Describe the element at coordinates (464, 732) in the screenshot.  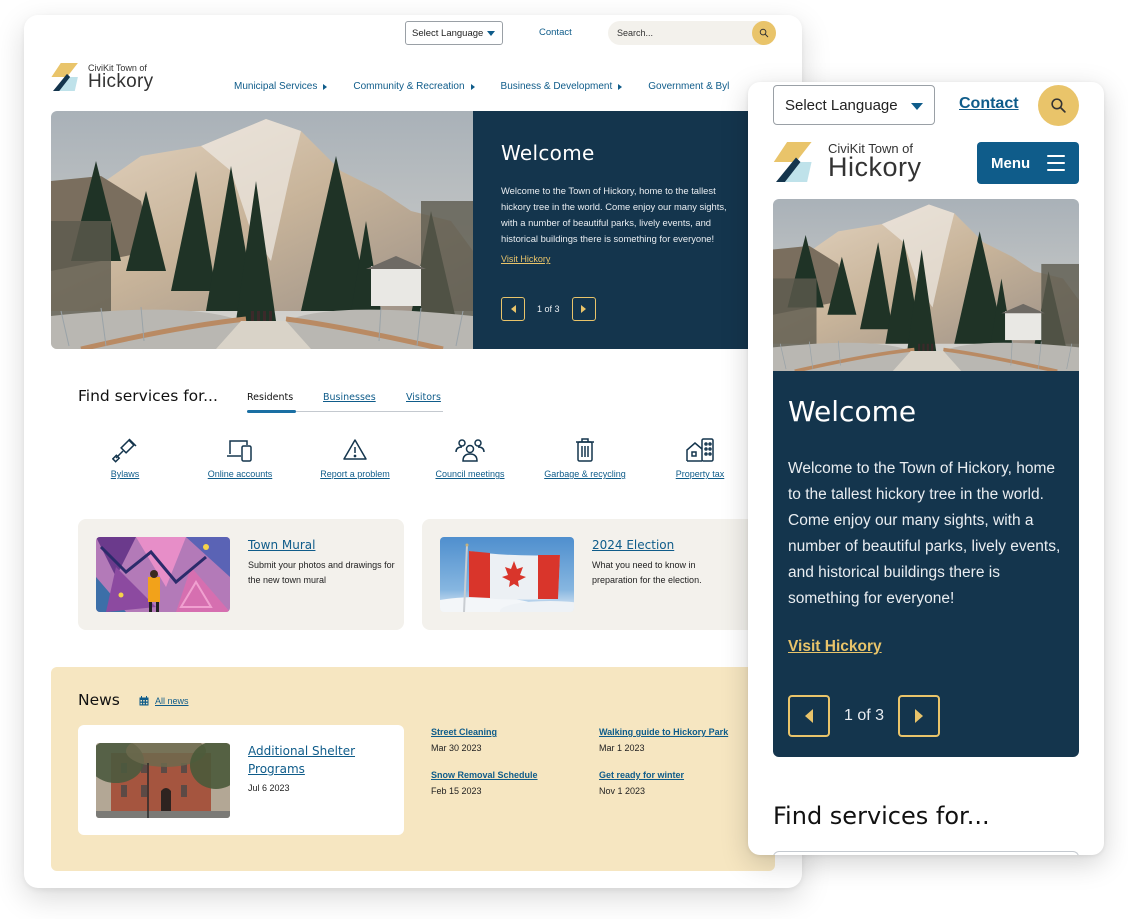
I see `news-item-title: Street Cleaning` at that location.